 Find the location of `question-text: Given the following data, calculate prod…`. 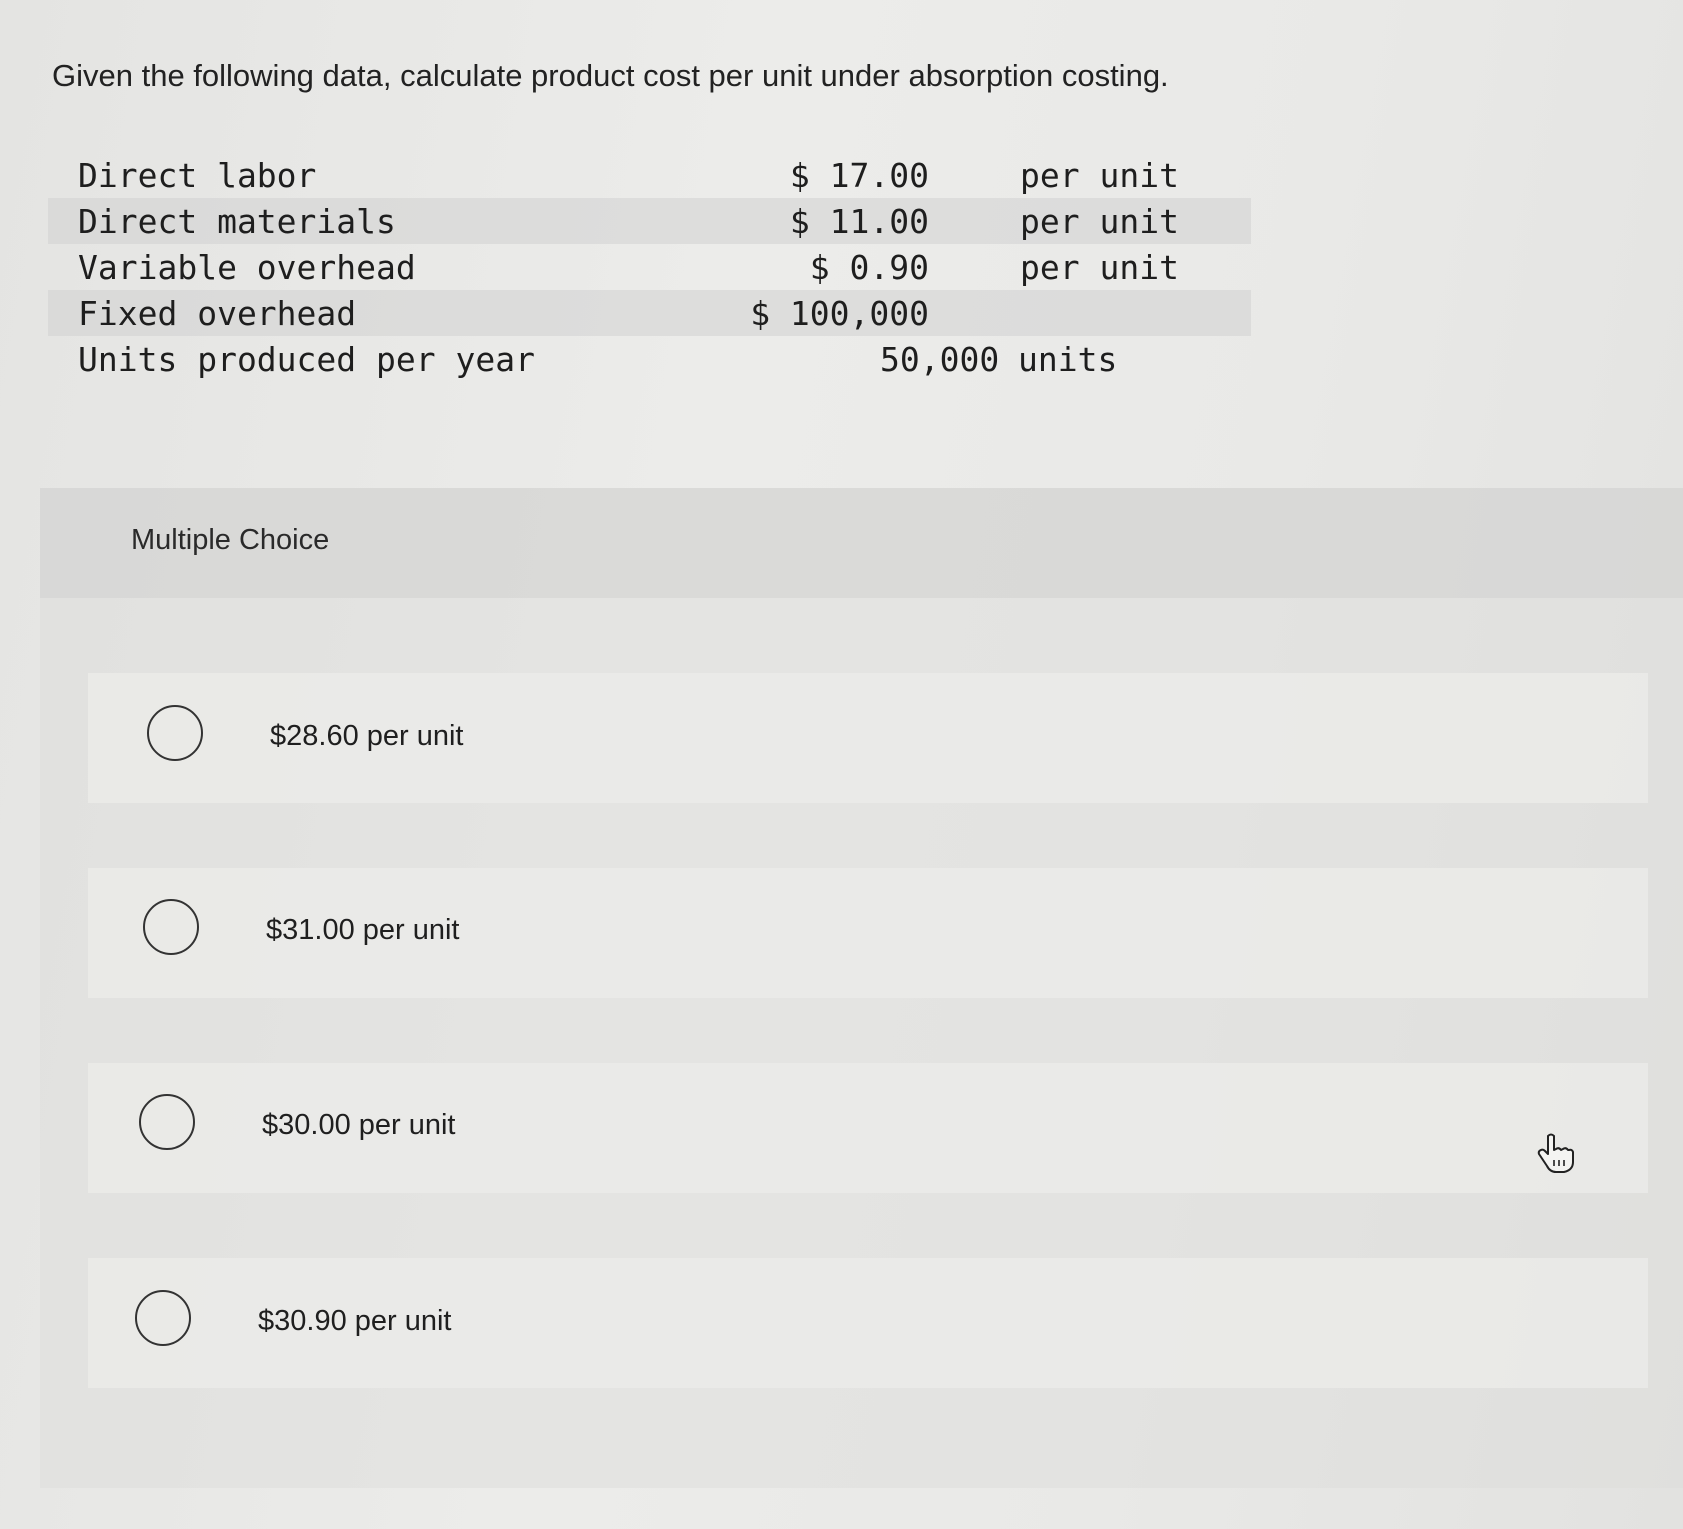

question-text: Given the following data, calculate prod… is located at coordinates (610, 75).